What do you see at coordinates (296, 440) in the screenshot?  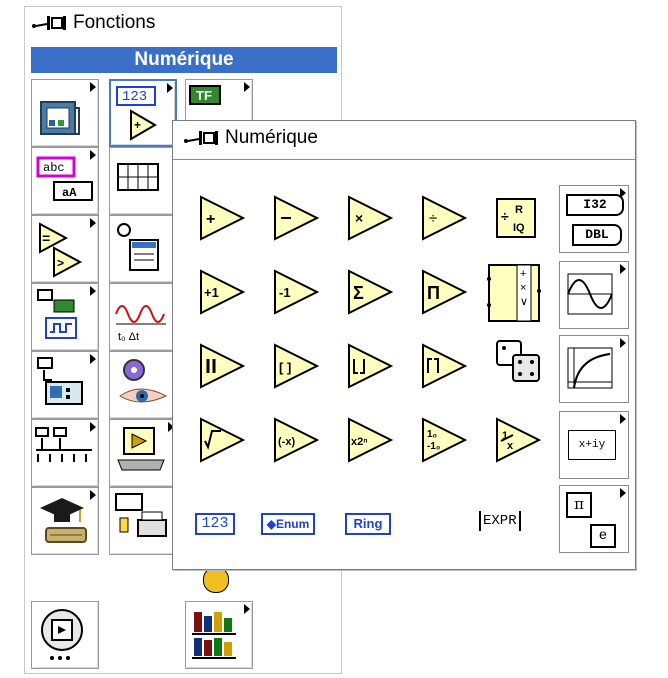 I see `negate-icon: (-x)` at bounding box center [296, 440].